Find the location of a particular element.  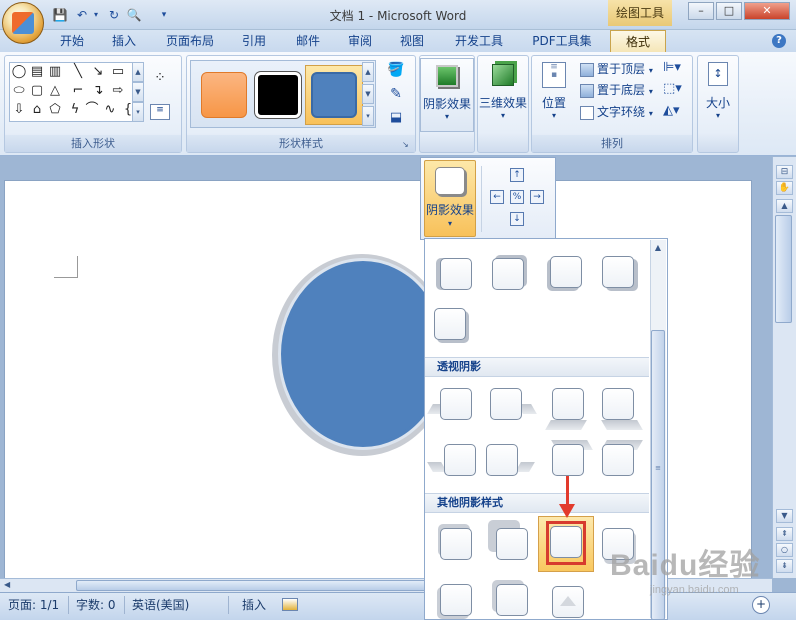

status-language: 英语(美国) is located at coordinates (160, 605).